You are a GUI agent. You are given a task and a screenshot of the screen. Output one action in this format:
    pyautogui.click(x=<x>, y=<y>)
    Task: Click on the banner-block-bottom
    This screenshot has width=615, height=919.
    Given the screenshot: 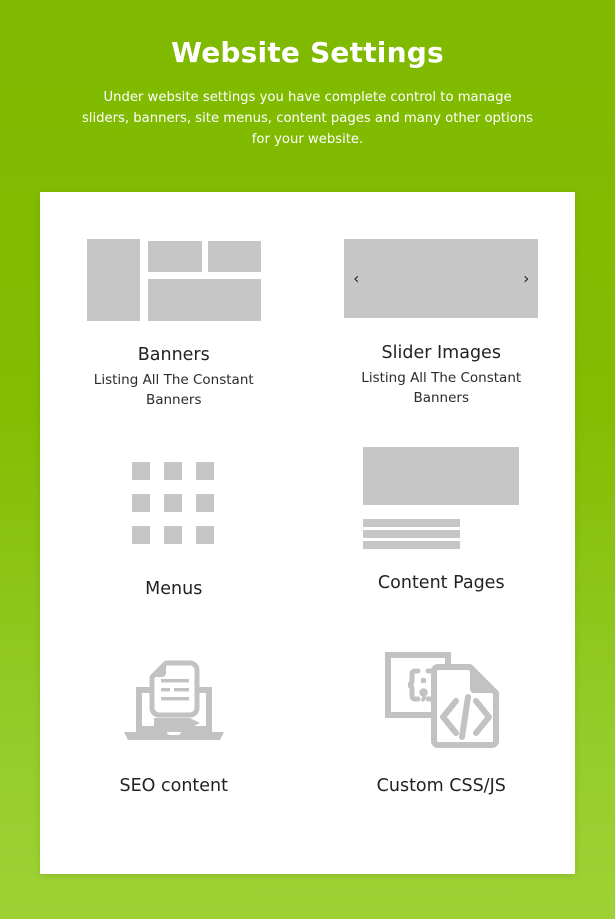 What is the action you would take?
    pyautogui.click(x=204, y=300)
    